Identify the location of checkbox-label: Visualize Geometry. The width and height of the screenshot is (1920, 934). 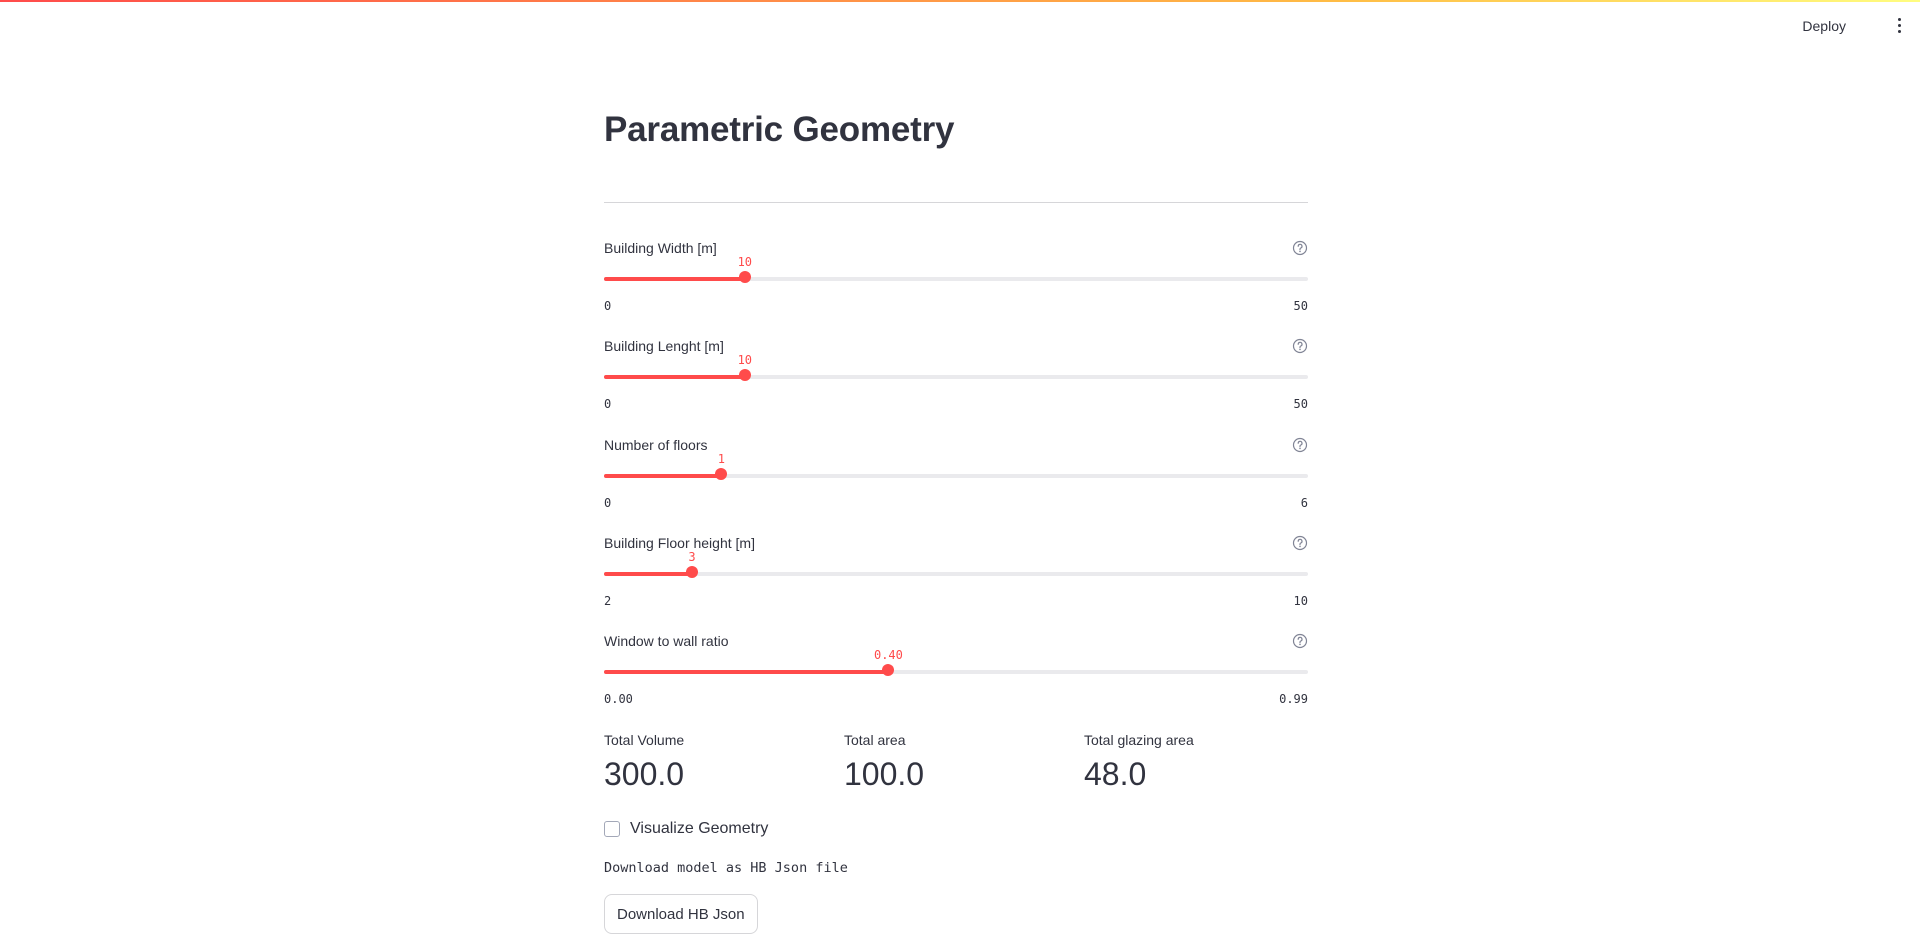
(699, 828).